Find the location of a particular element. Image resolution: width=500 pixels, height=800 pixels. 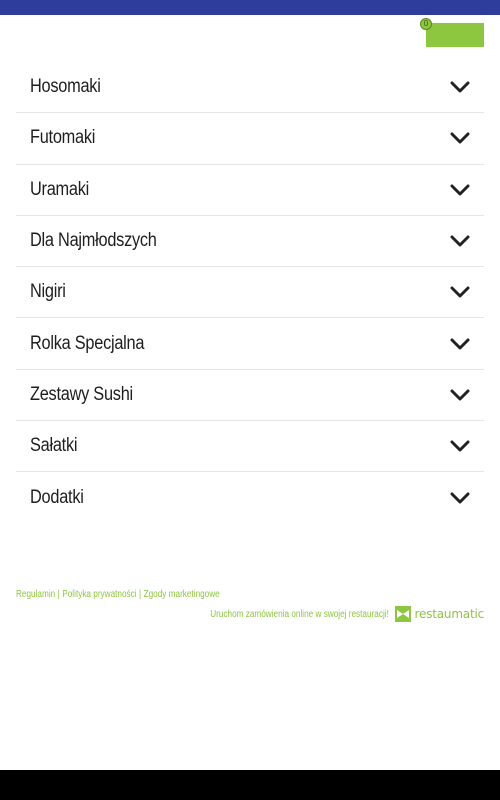

restaumatic-logo: restaumatic is located at coordinates (439, 614).